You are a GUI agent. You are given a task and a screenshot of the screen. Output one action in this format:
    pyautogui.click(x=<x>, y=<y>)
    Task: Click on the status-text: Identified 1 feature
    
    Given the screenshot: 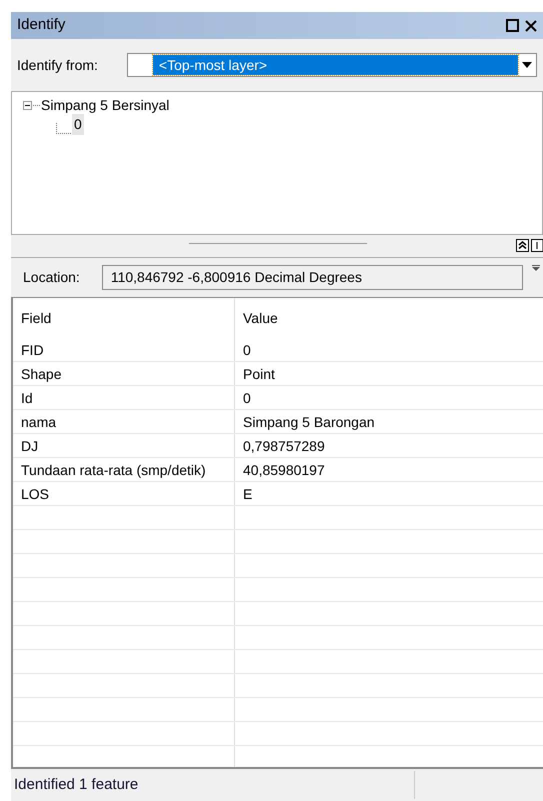 What is the action you would take?
    pyautogui.click(x=213, y=785)
    